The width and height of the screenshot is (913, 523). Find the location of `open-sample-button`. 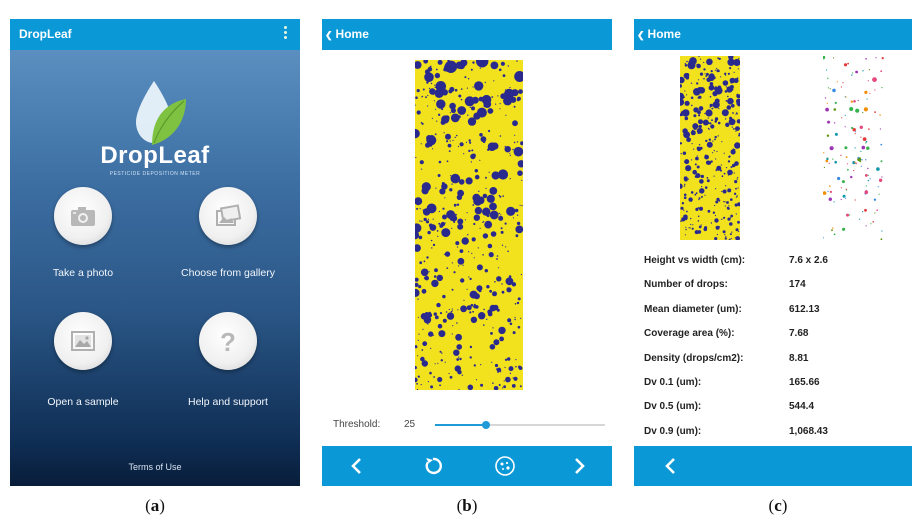

open-sample-button is located at coordinates (83, 341).